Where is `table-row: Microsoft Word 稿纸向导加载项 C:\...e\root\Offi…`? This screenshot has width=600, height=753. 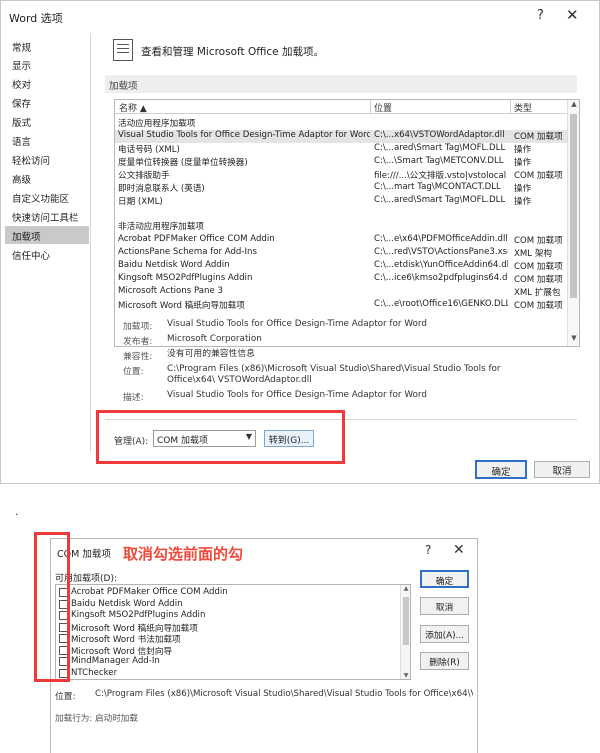
table-row: Microsoft Word 稿纸向导加载项 C:\...e\root\Offi… is located at coordinates (341, 305).